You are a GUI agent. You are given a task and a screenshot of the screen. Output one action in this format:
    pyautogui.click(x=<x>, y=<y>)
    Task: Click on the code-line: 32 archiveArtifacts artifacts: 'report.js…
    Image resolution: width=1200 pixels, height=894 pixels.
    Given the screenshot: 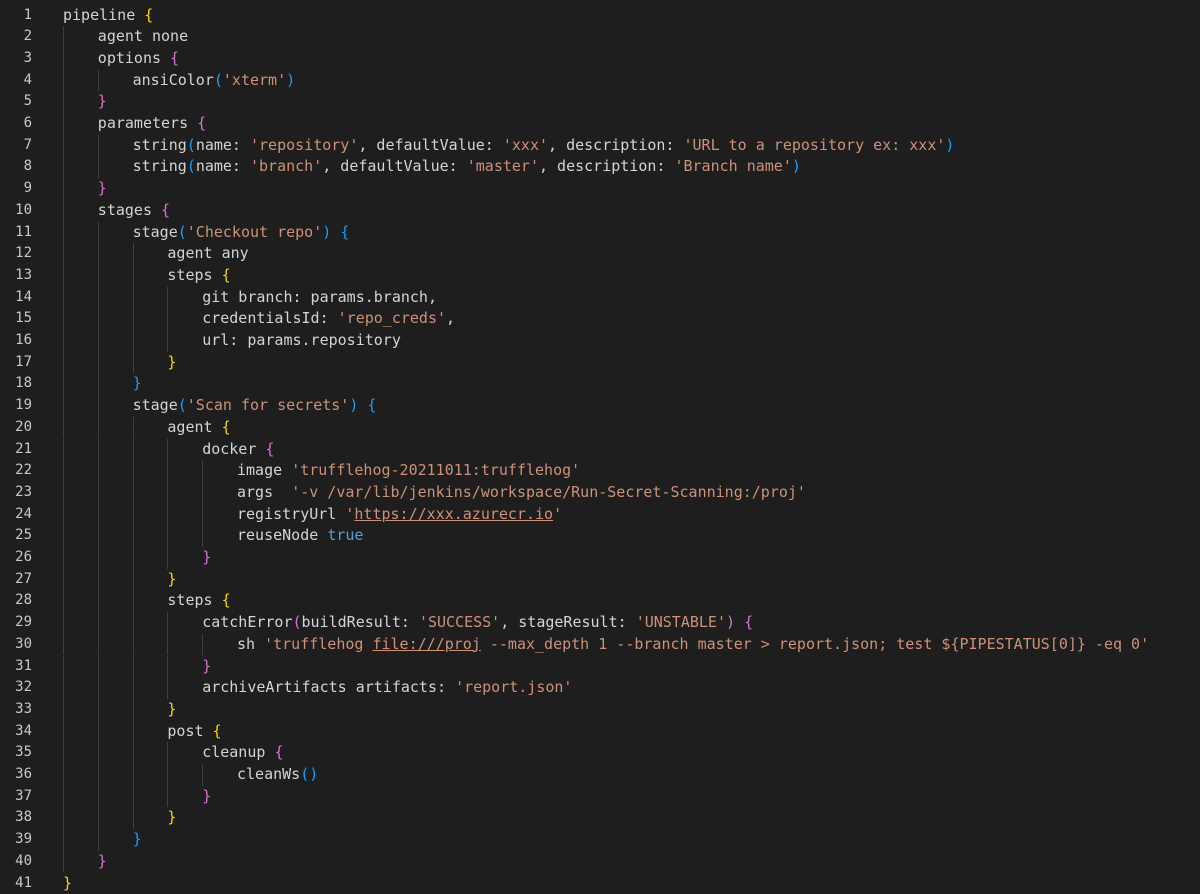 What is the action you would take?
    pyautogui.click(x=600, y=688)
    